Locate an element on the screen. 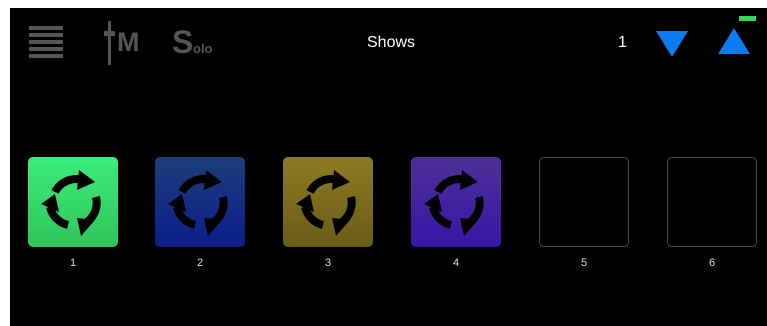  triangle-up-icon is located at coordinates (734, 41).